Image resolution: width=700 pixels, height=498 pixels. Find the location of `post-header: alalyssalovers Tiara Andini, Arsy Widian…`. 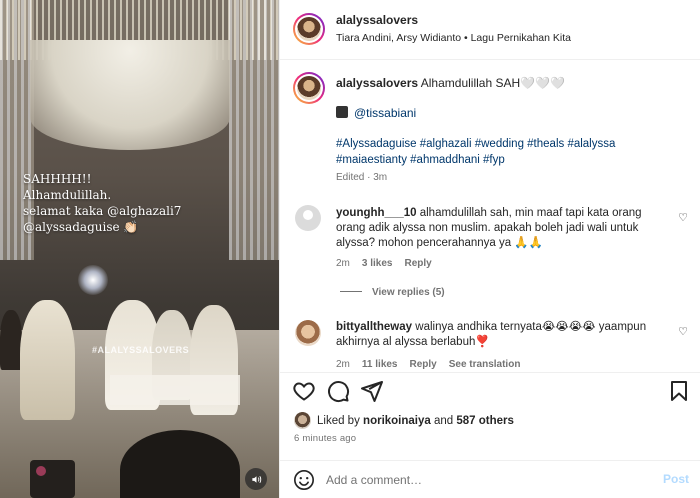

post-header: alalyssalovers Tiara Andini, Arsy Widian… is located at coordinates (490, 30).